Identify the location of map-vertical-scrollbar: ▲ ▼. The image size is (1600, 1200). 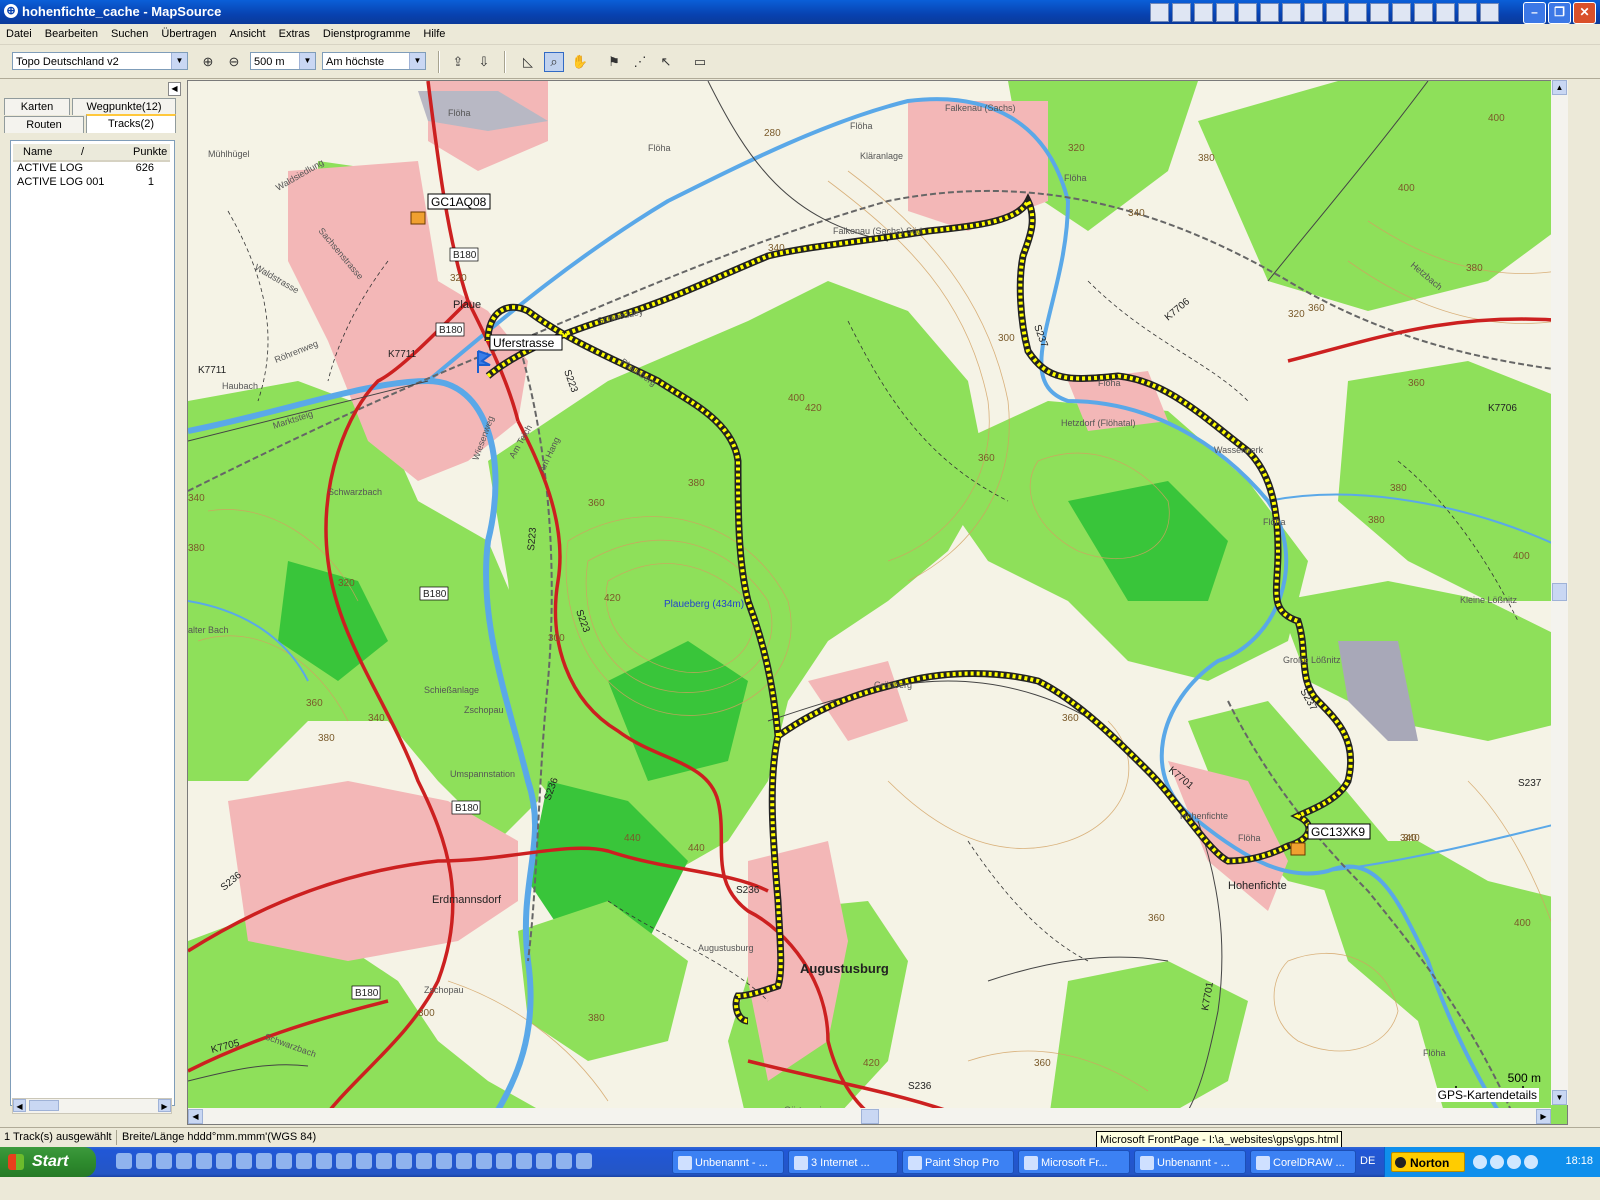
(1559, 592).